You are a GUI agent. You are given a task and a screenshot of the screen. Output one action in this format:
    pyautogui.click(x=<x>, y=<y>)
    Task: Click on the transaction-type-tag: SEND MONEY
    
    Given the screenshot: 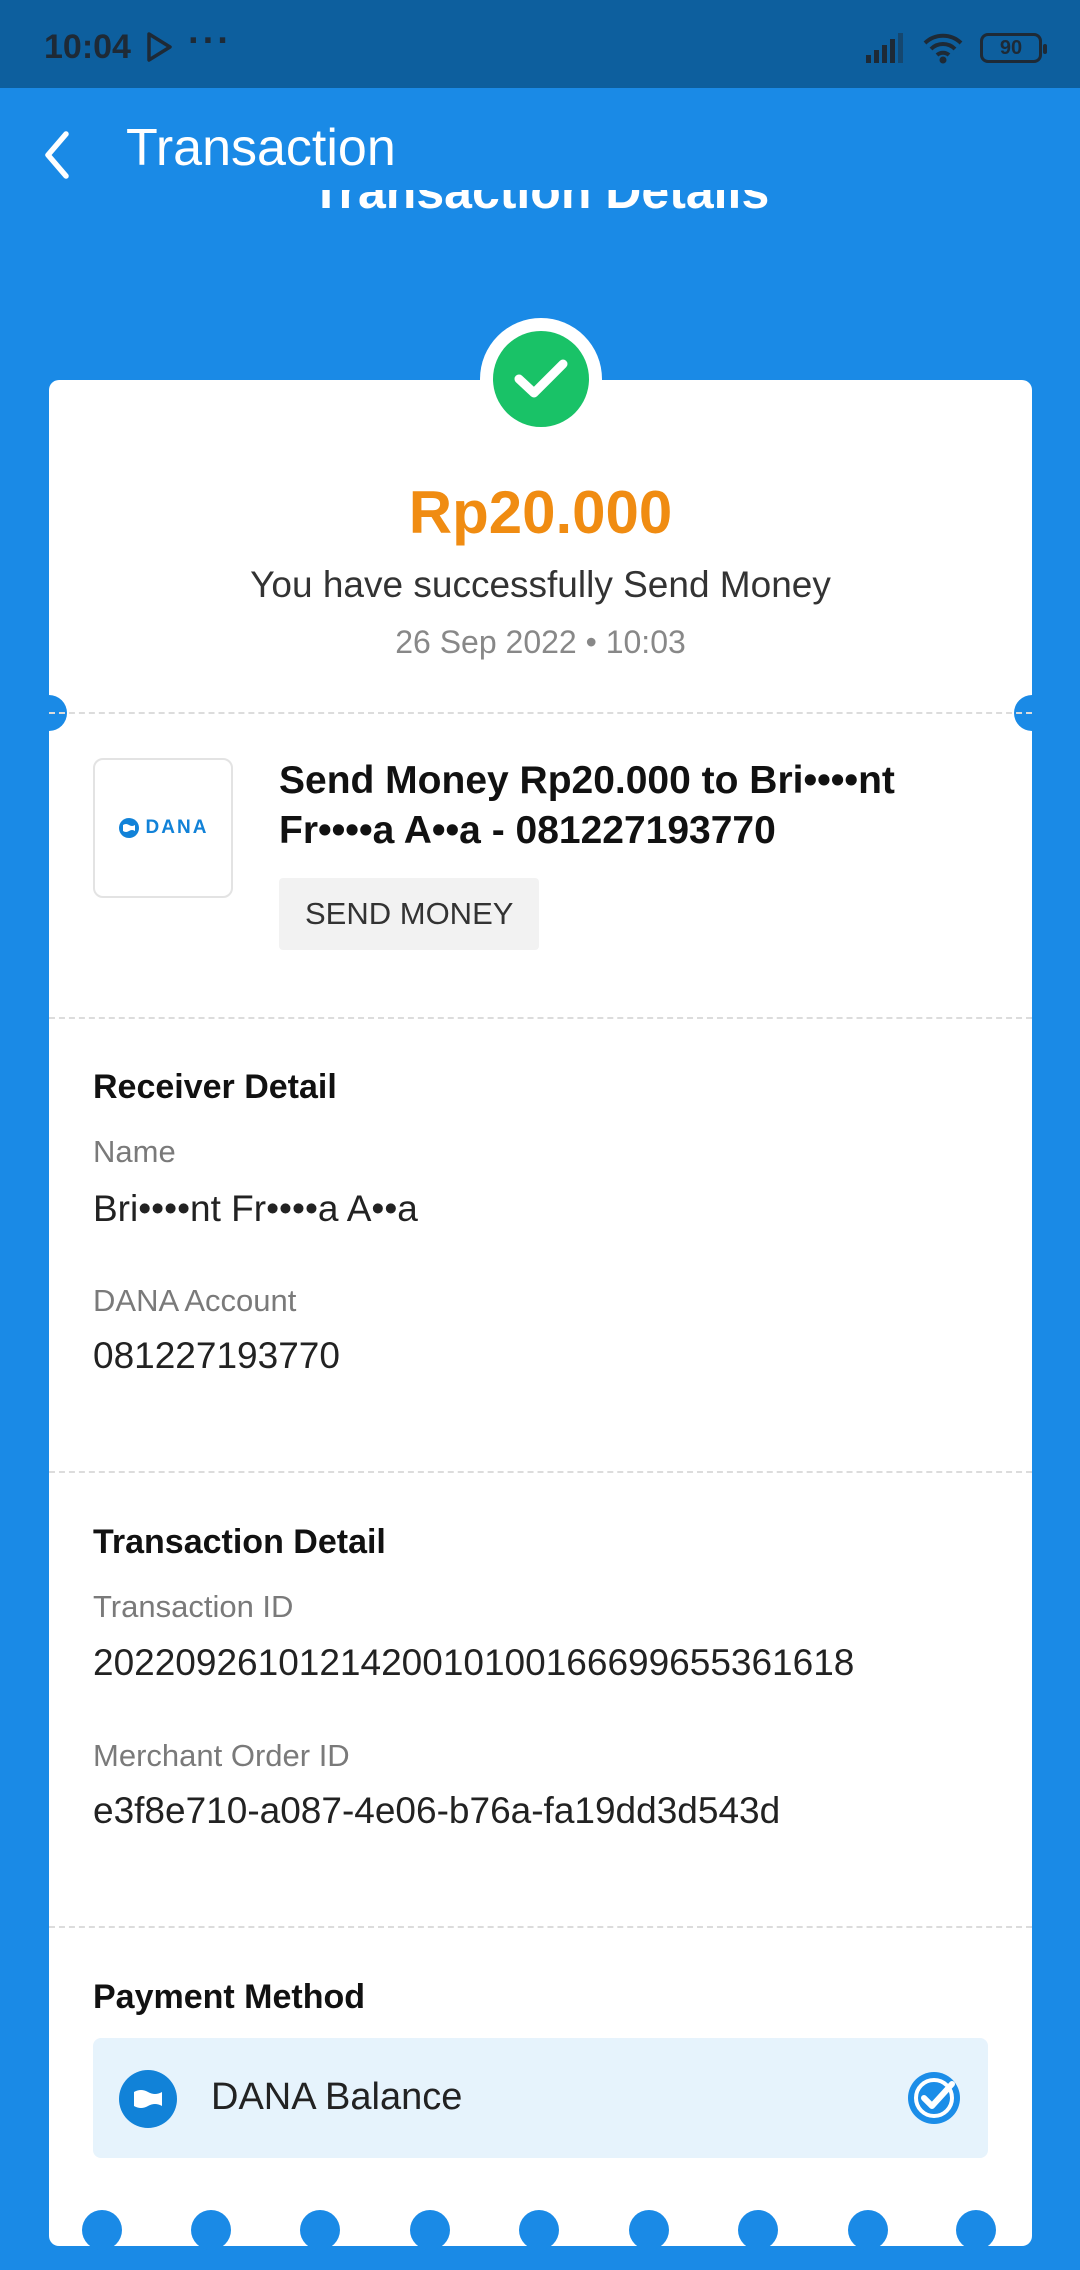 What is the action you would take?
    pyautogui.click(x=409, y=914)
    